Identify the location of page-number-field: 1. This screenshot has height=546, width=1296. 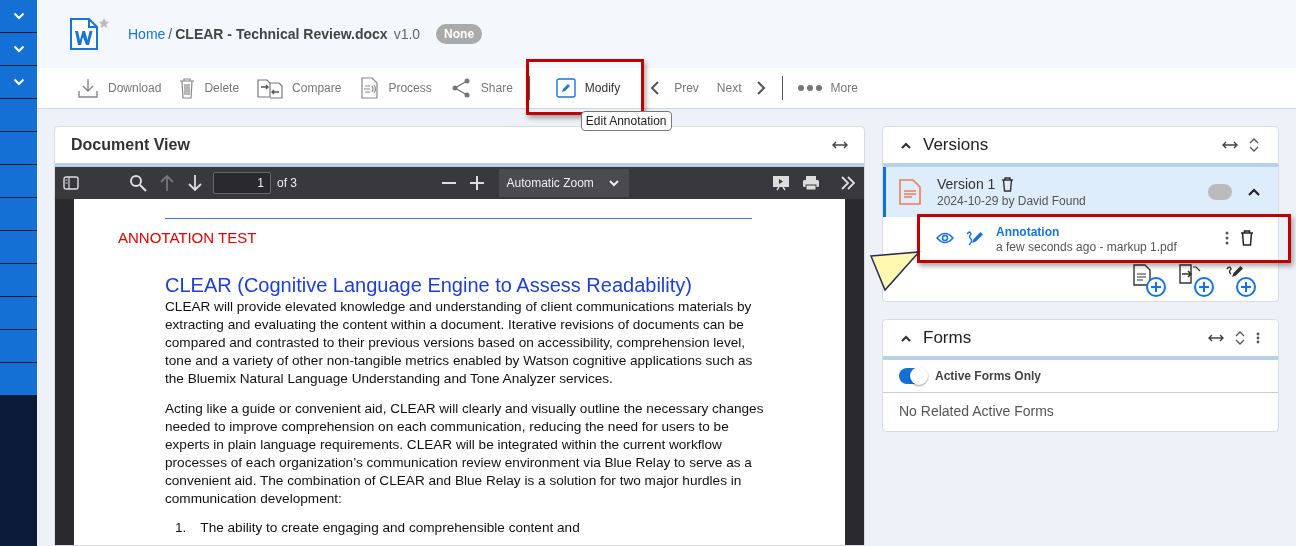
(242, 183).